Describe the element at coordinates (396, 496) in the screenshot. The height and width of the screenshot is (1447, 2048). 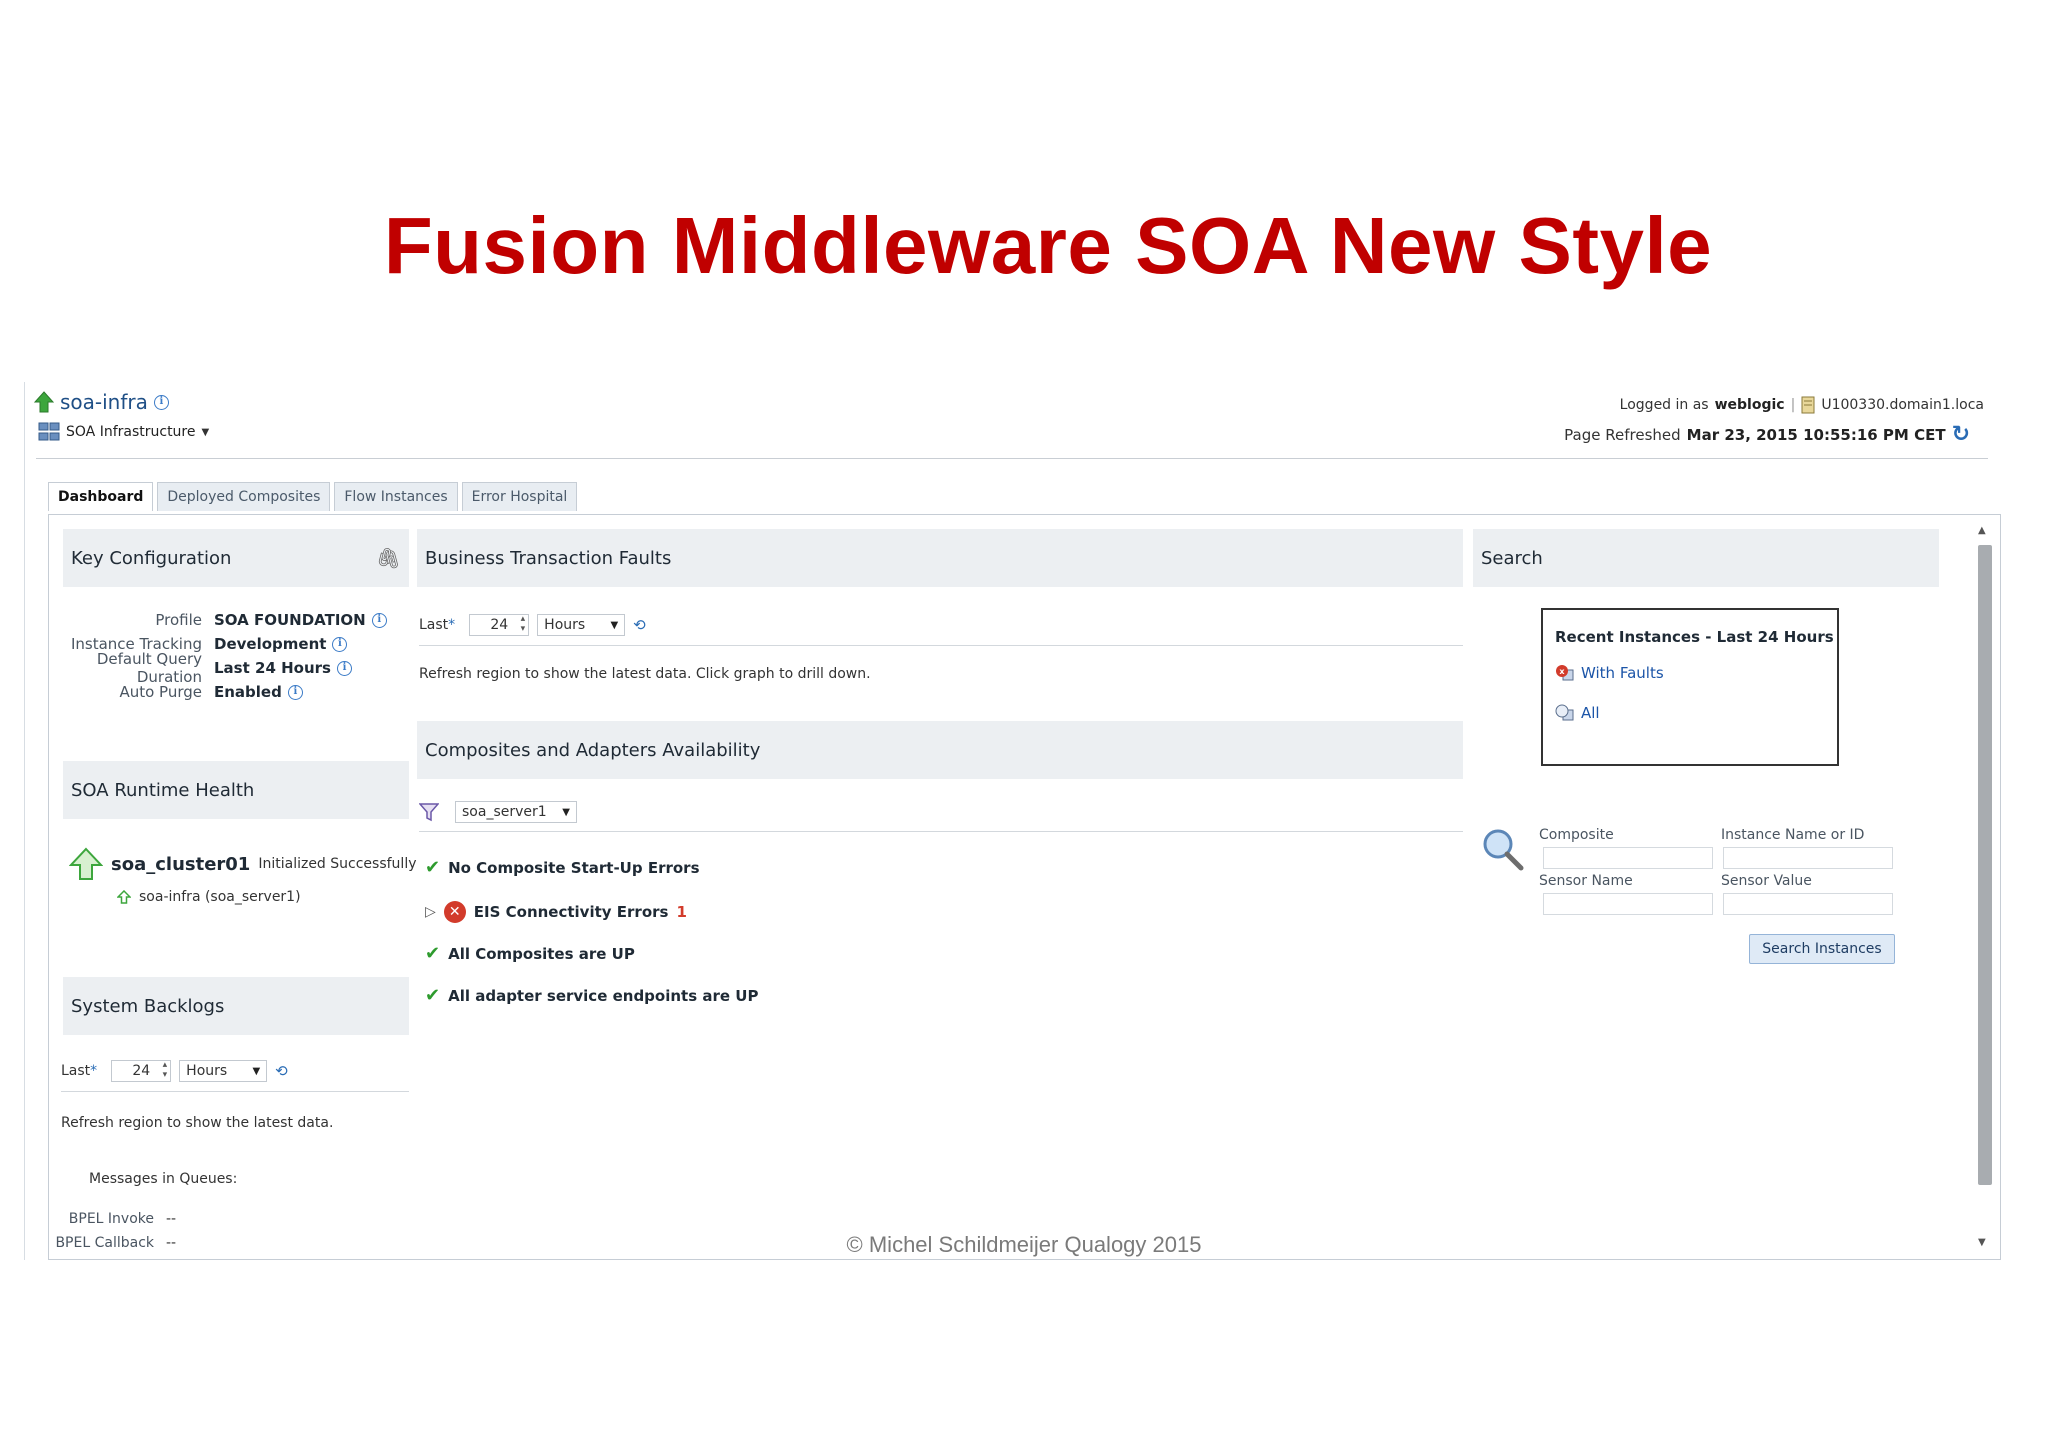
I see `tab-flow-instances: Flow Instances` at that location.